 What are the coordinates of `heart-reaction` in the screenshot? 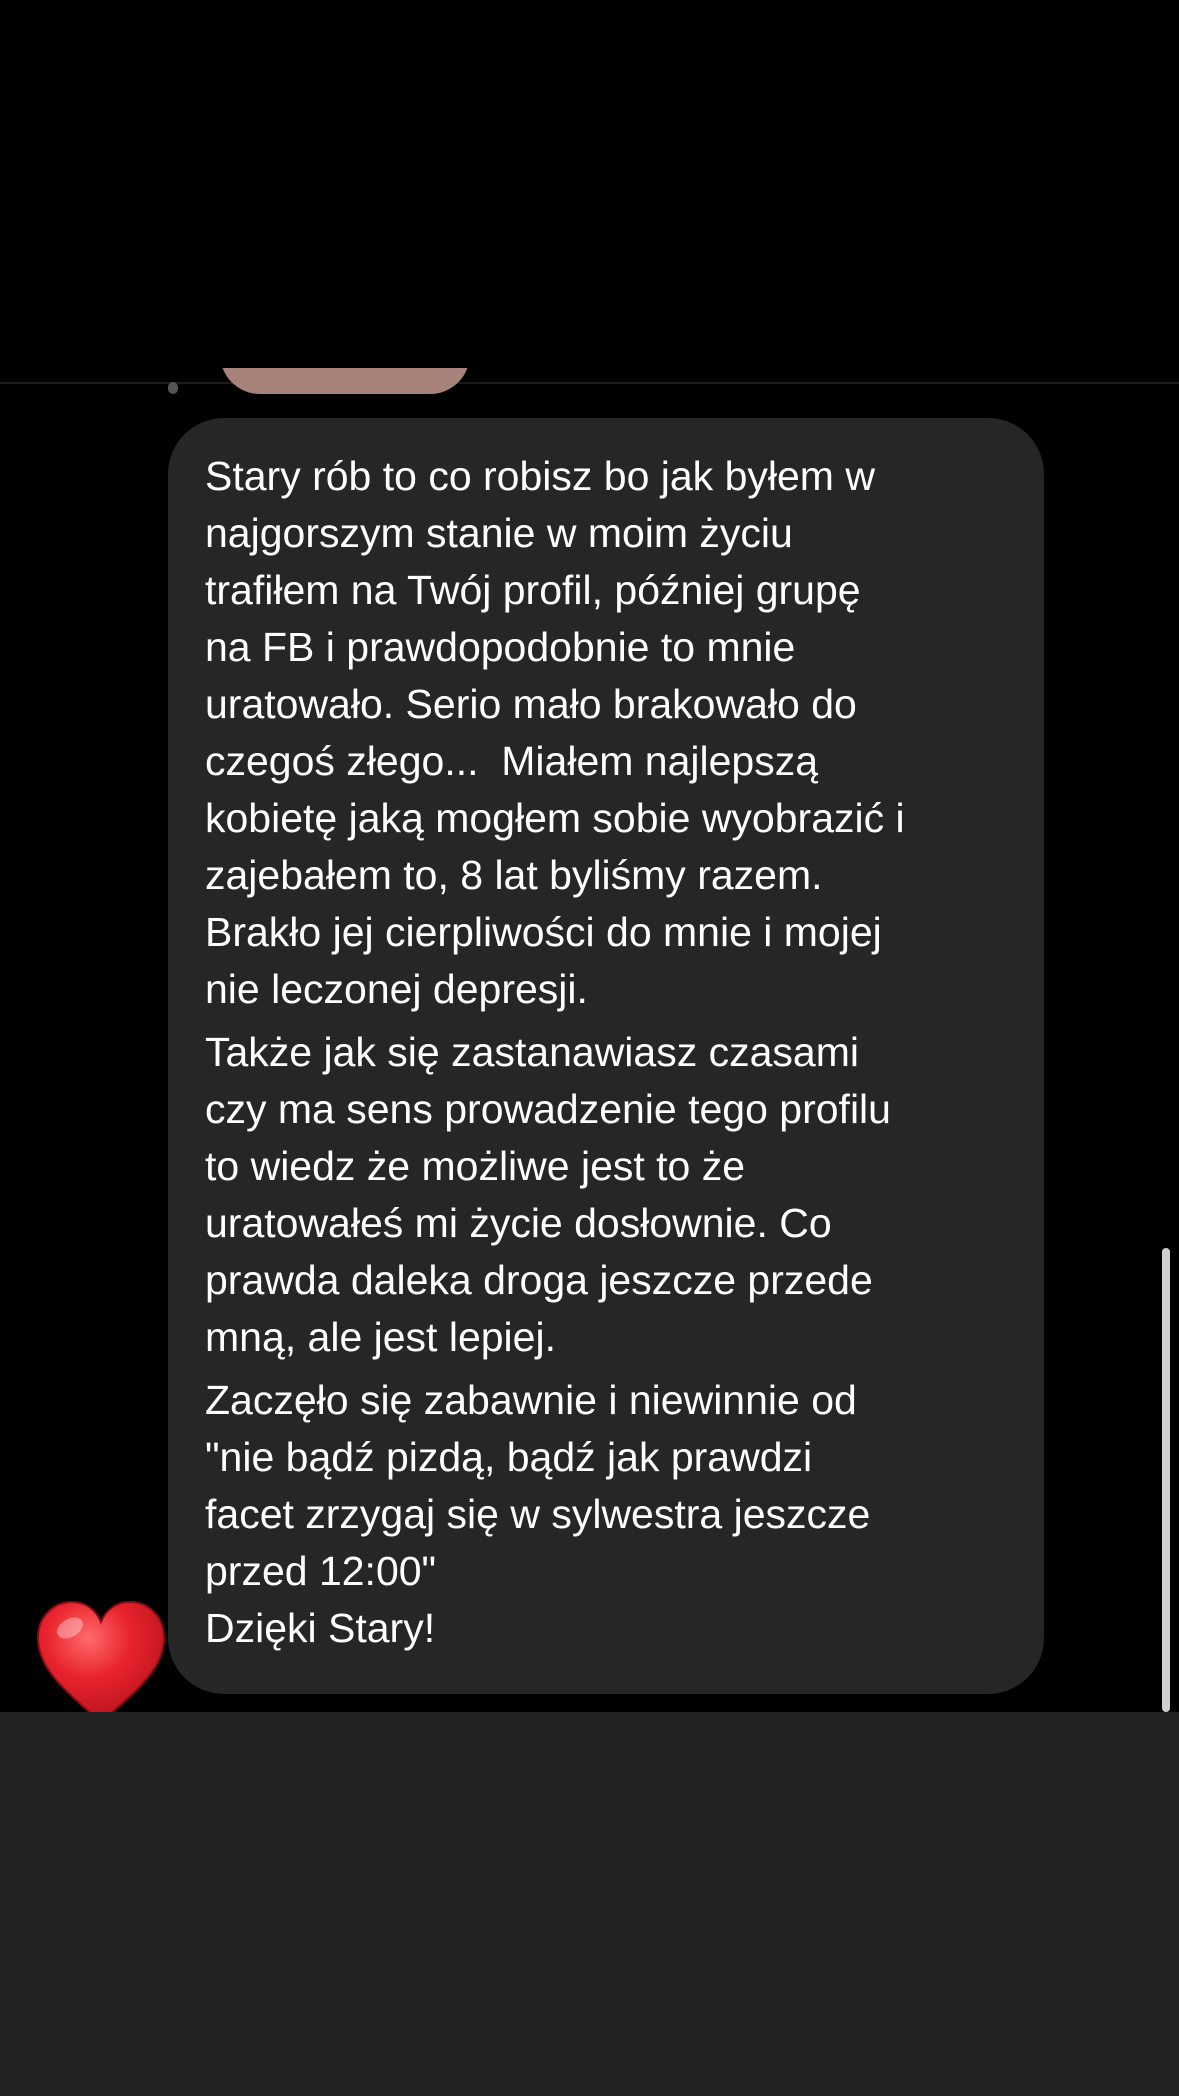 It's located at (101, 1663).